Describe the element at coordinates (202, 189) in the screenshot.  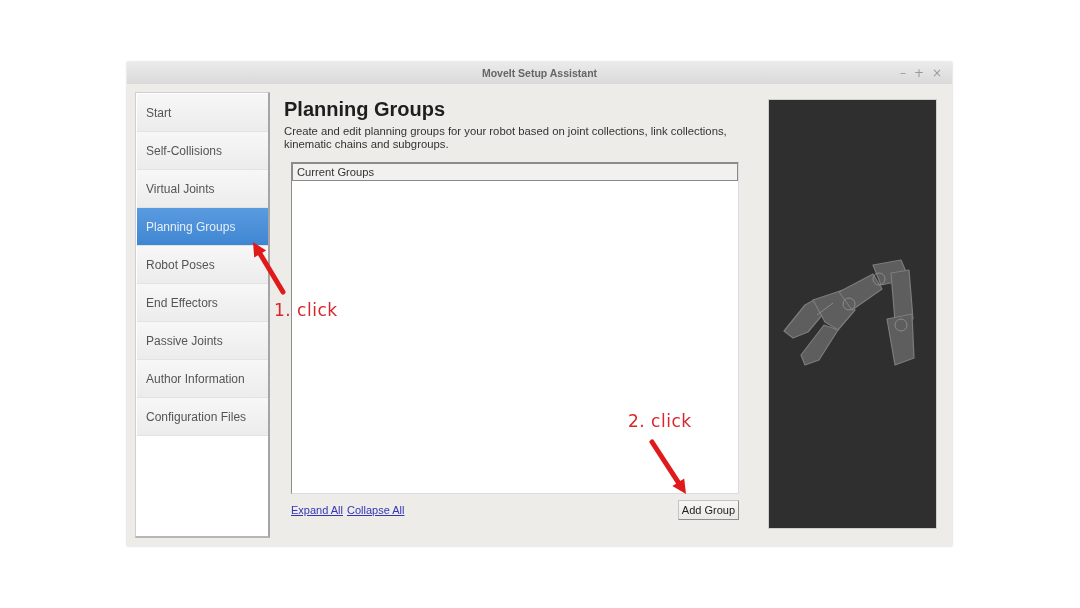
I see `sidebar-item: Virtual Joints` at that location.